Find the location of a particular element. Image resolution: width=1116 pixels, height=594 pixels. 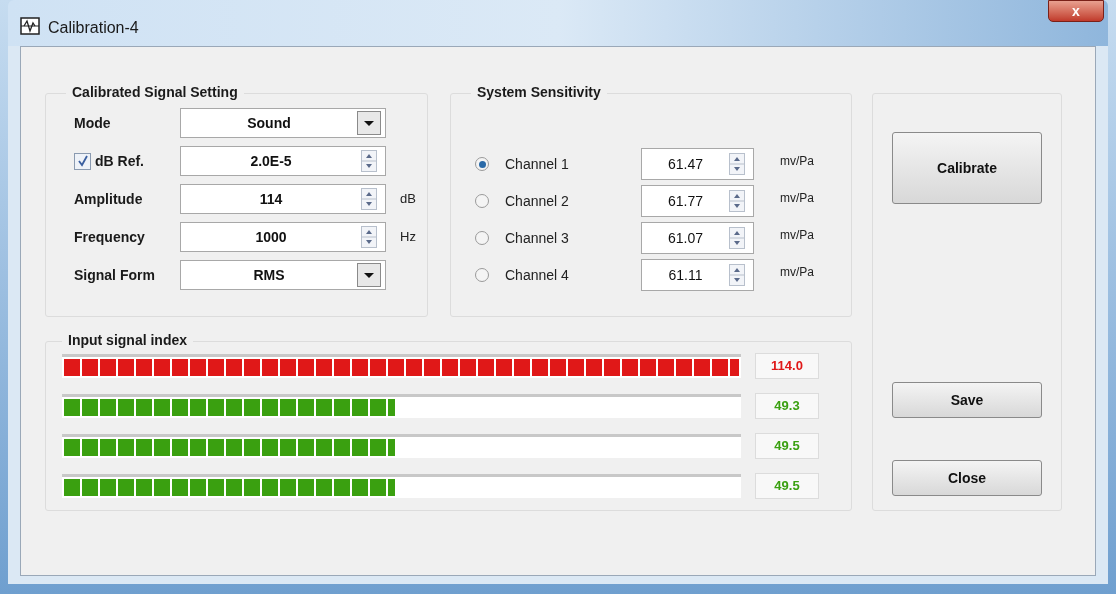

field-value: 114 is located at coordinates (271, 199).